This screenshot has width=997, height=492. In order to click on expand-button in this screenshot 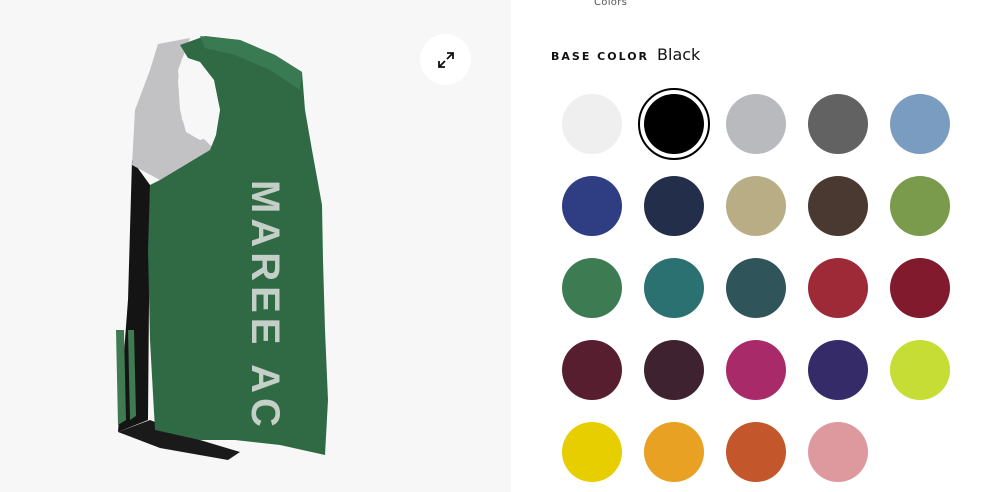, I will do `click(445, 59)`.